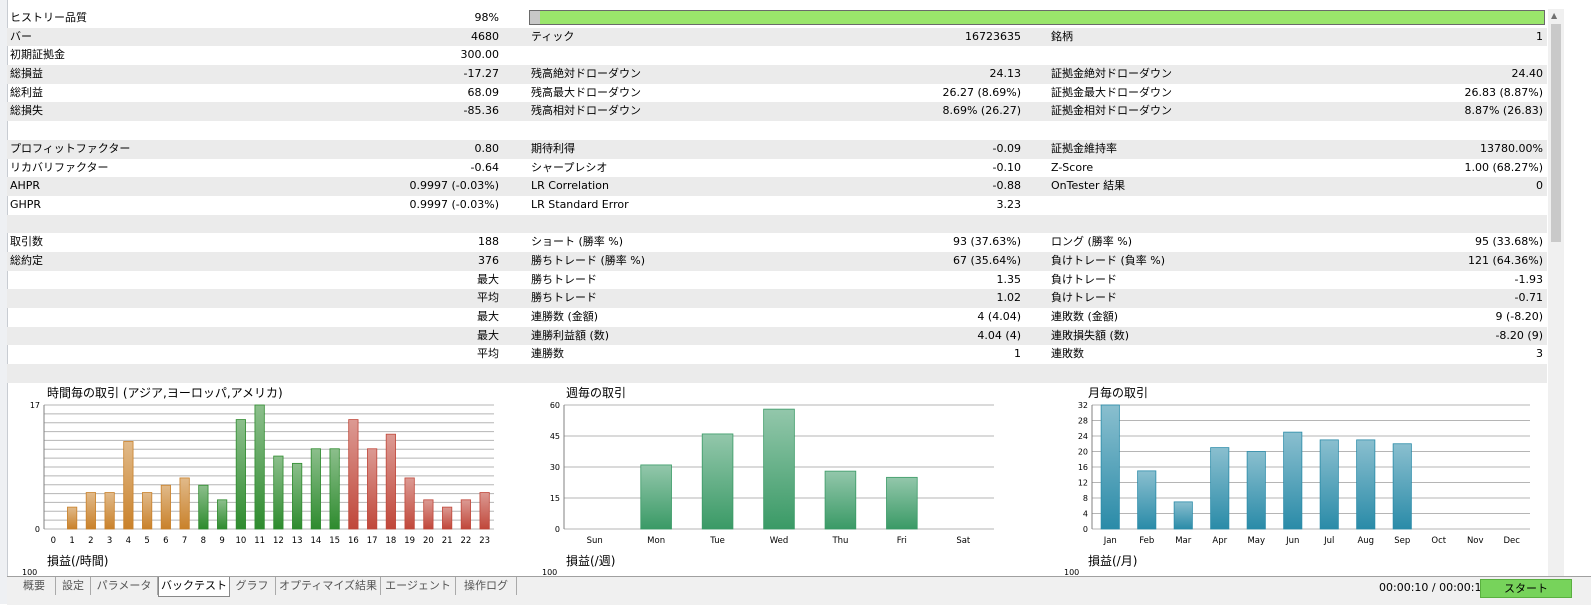 The height and width of the screenshot is (605, 1591). I want to click on metric-label: ヒストリー品質, so click(48, 17).